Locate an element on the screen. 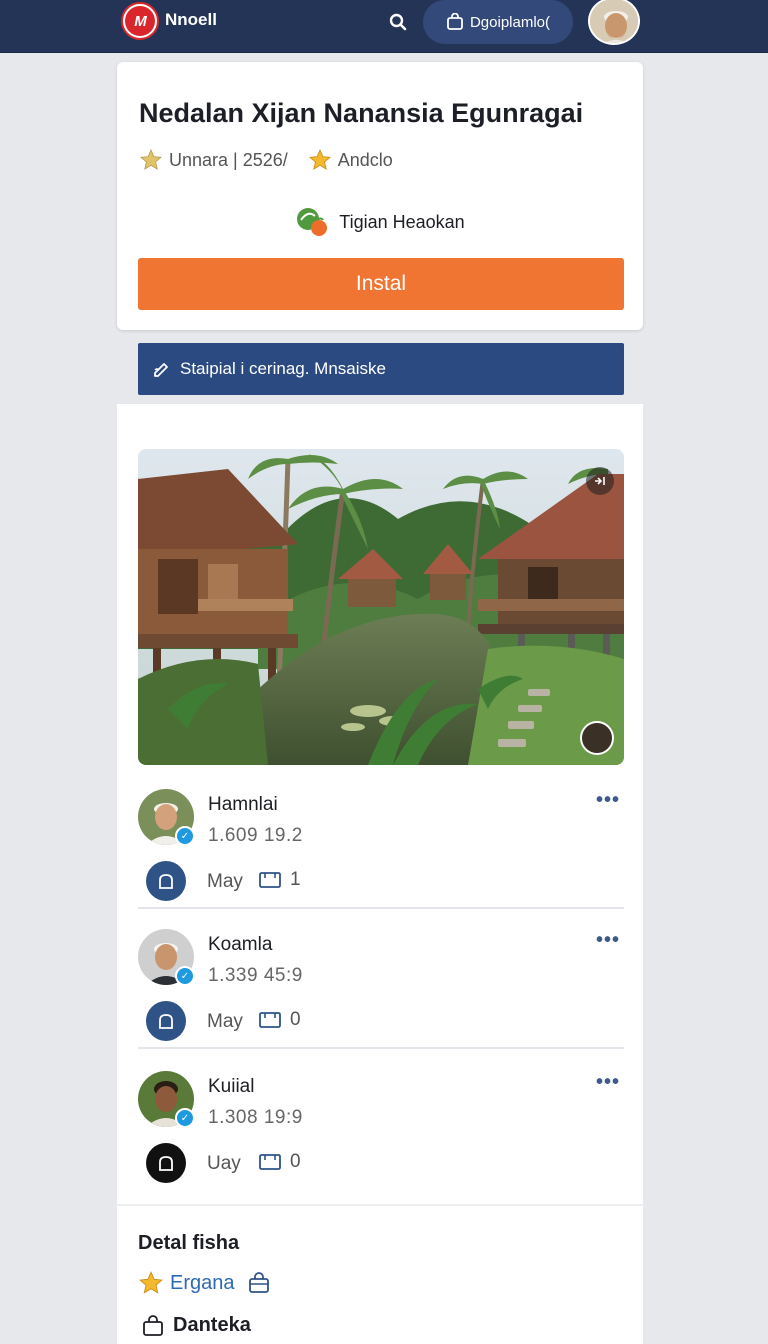 The image size is (768, 1344). developer-row: Tigian Heaokan is located at coordinates (380, 222).